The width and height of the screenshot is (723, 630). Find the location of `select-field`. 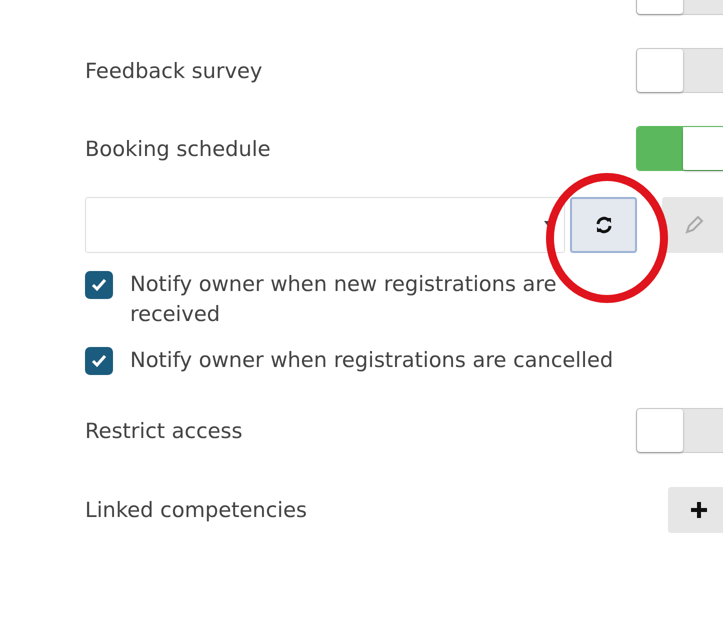

select-field is located at coordinates (325, 225).